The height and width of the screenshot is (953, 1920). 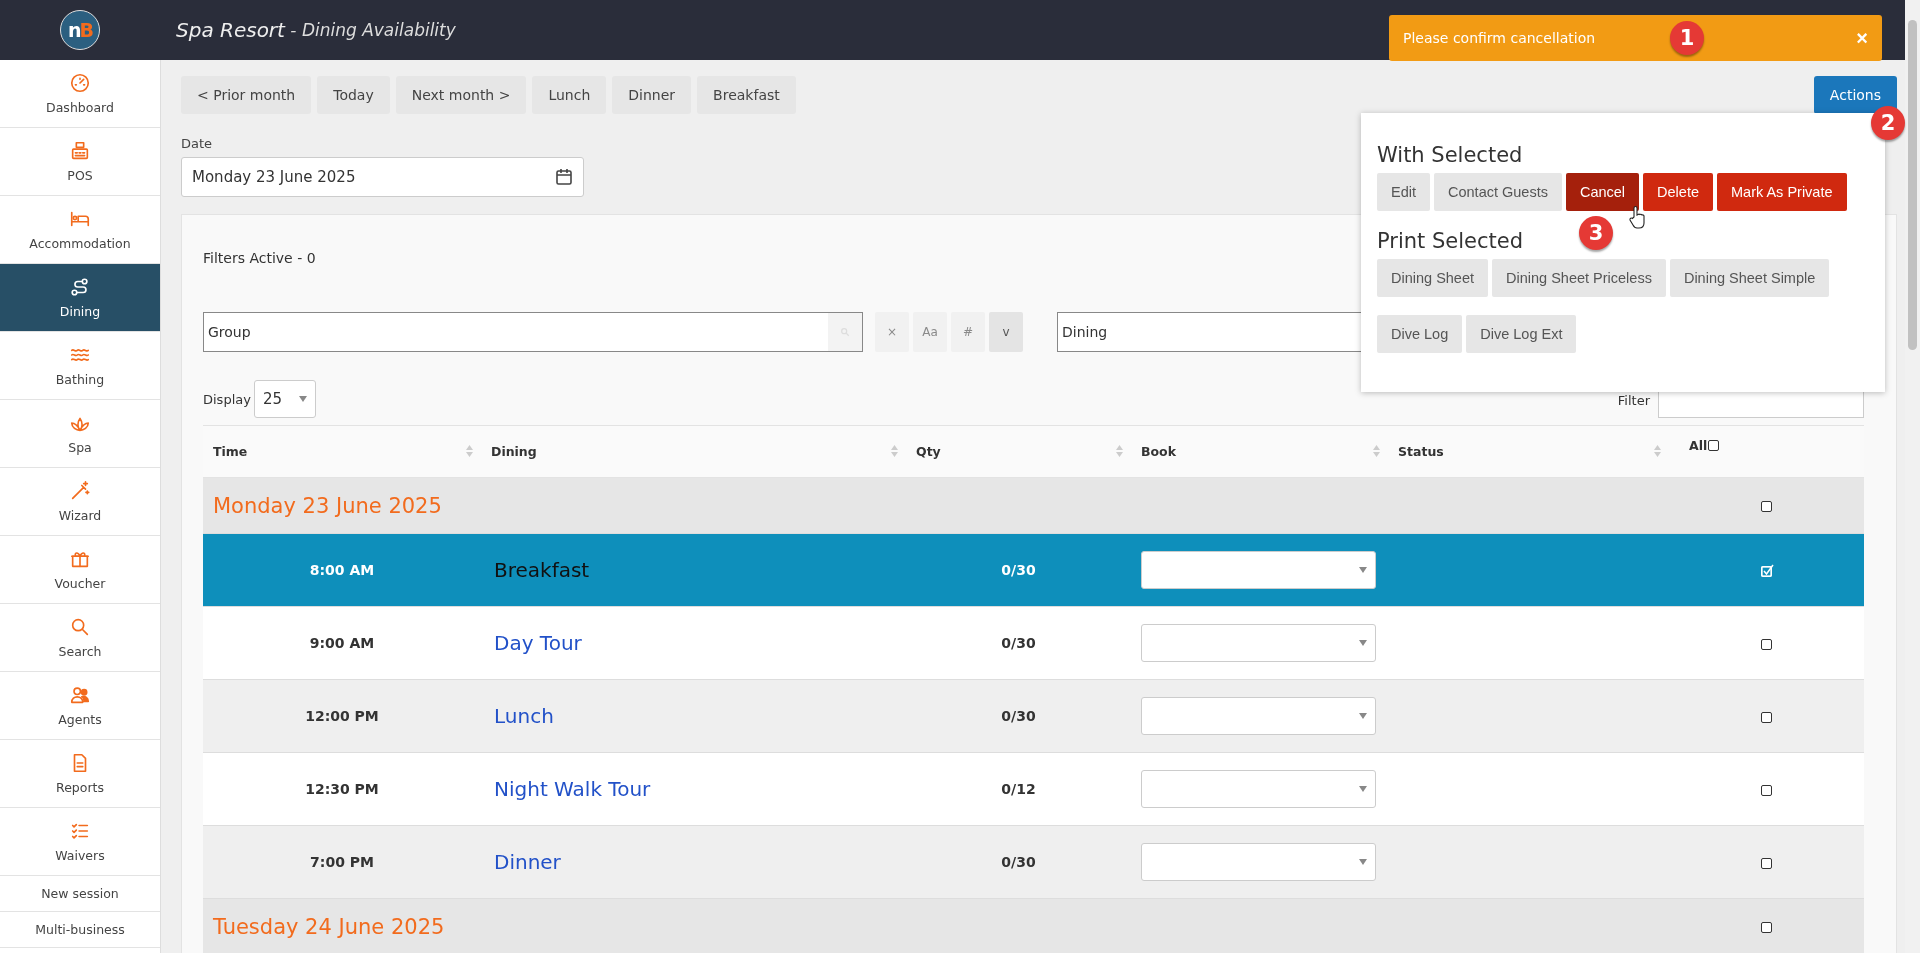 What do you see at coordinates (80, 175) in the screenshot?
I see `sidebar-label: POS` at bounding box center [80, 175].